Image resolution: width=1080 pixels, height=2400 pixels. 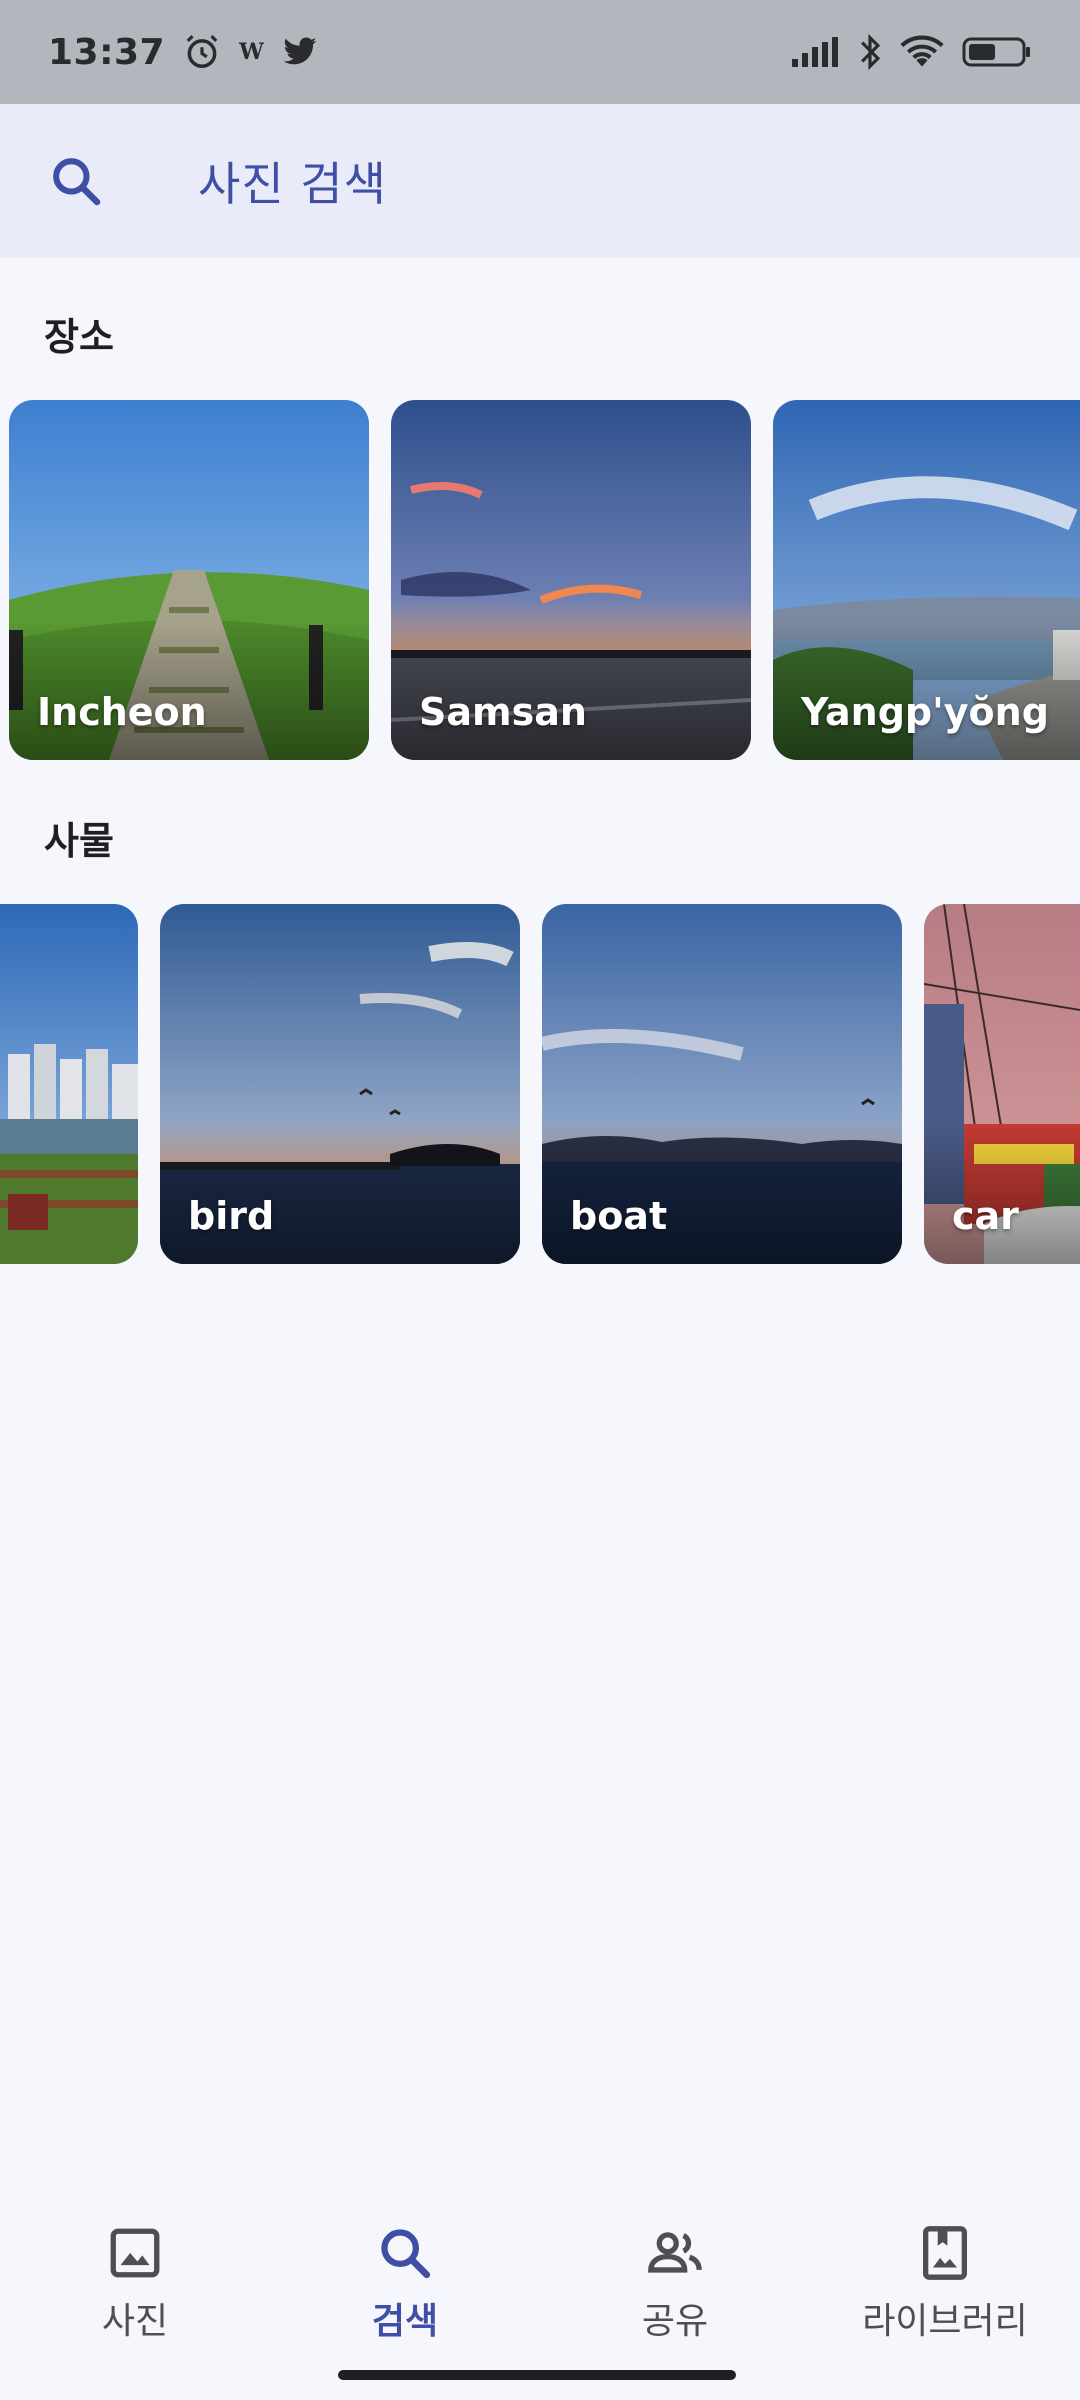 What do you see at coordinates (997, 52) in the screenshot?
I see `battery-icon` at bounding box center [997, 52].